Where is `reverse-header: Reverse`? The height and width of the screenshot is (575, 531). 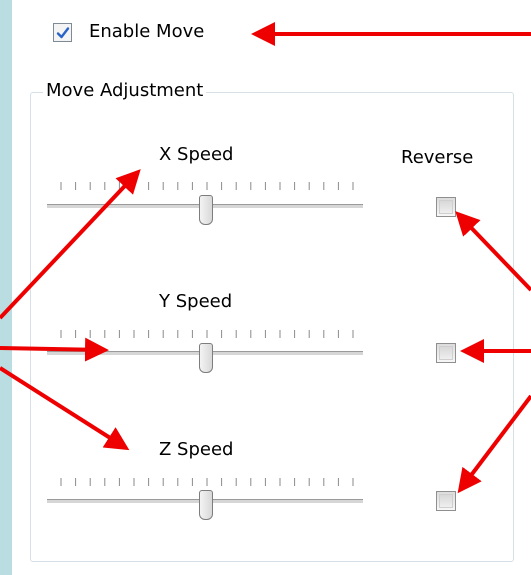
reverse-header: Reverse is located at coordinates (437, 157).